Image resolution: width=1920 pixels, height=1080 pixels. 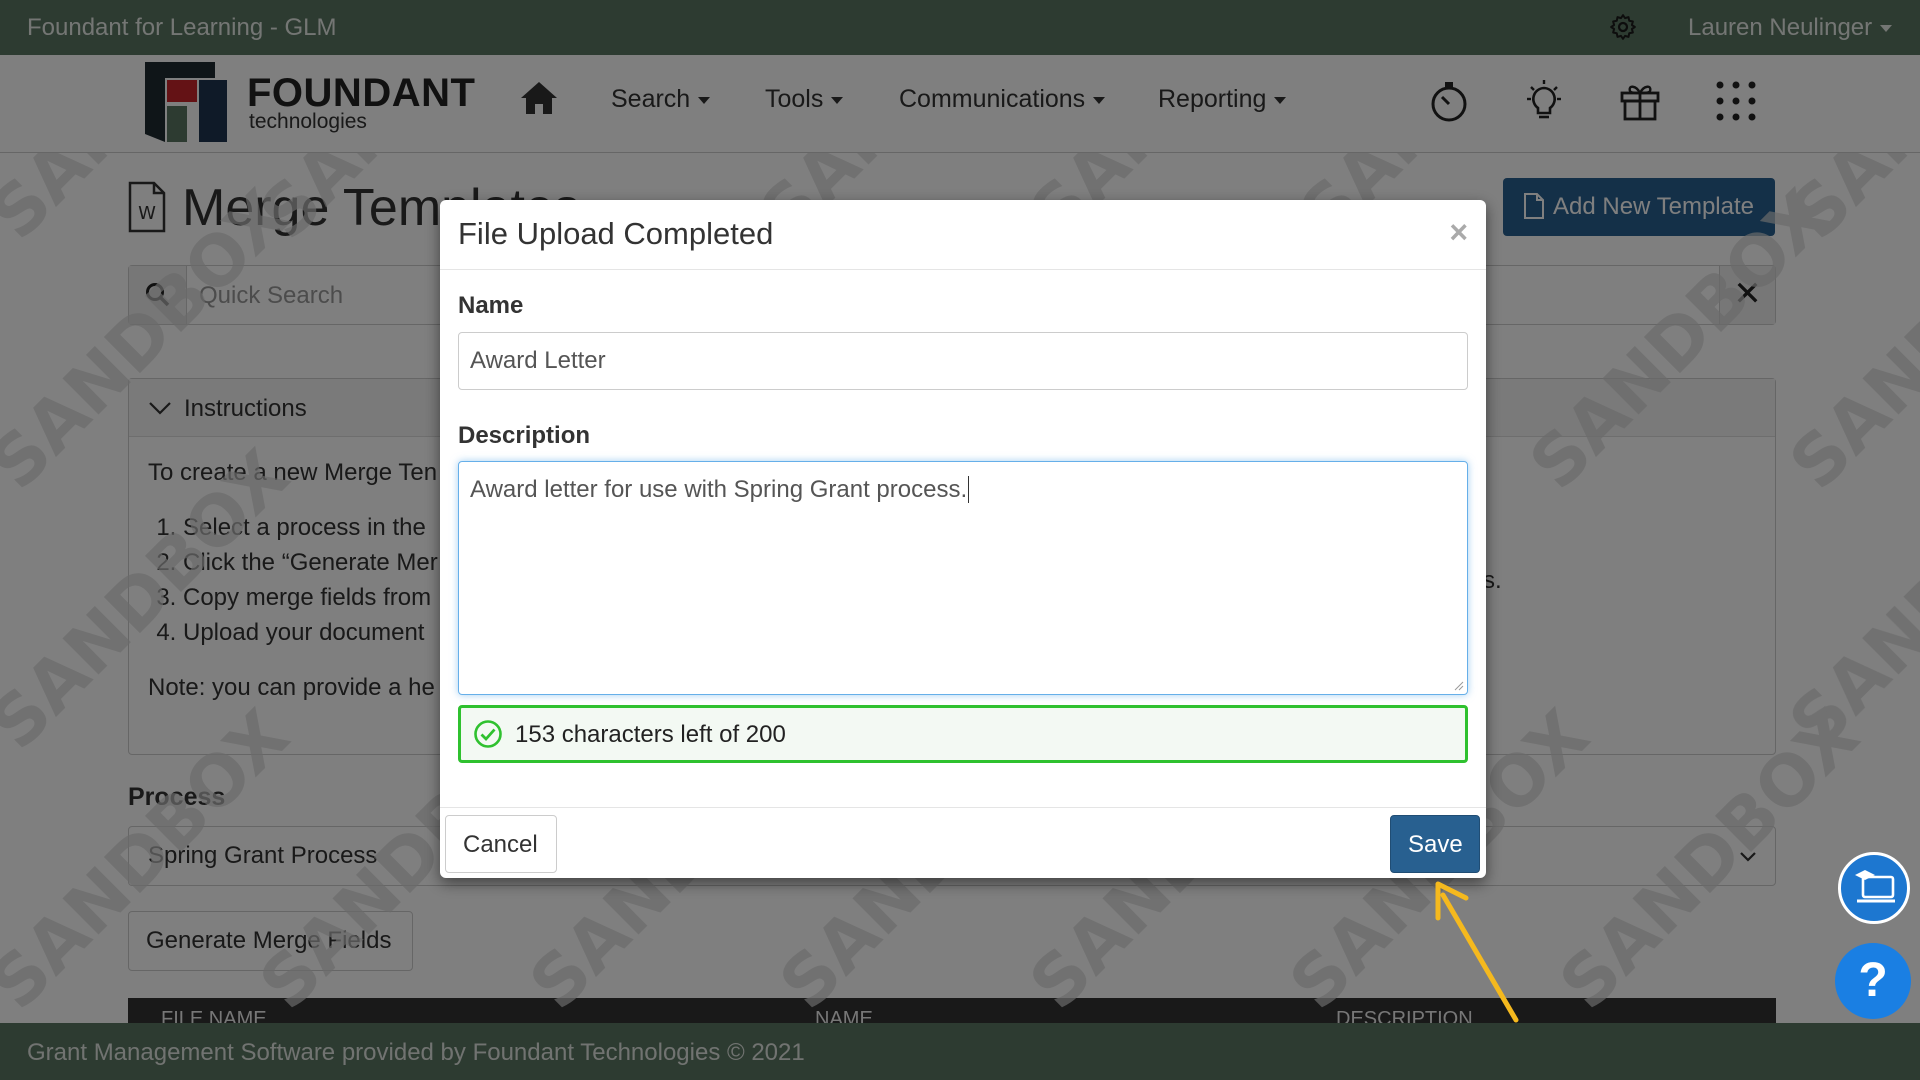 What do you see at coordinates (963, 734) in the screenshot?
I see `character-count-status: 153 characters left of 200` at bounding box center [963, 734].